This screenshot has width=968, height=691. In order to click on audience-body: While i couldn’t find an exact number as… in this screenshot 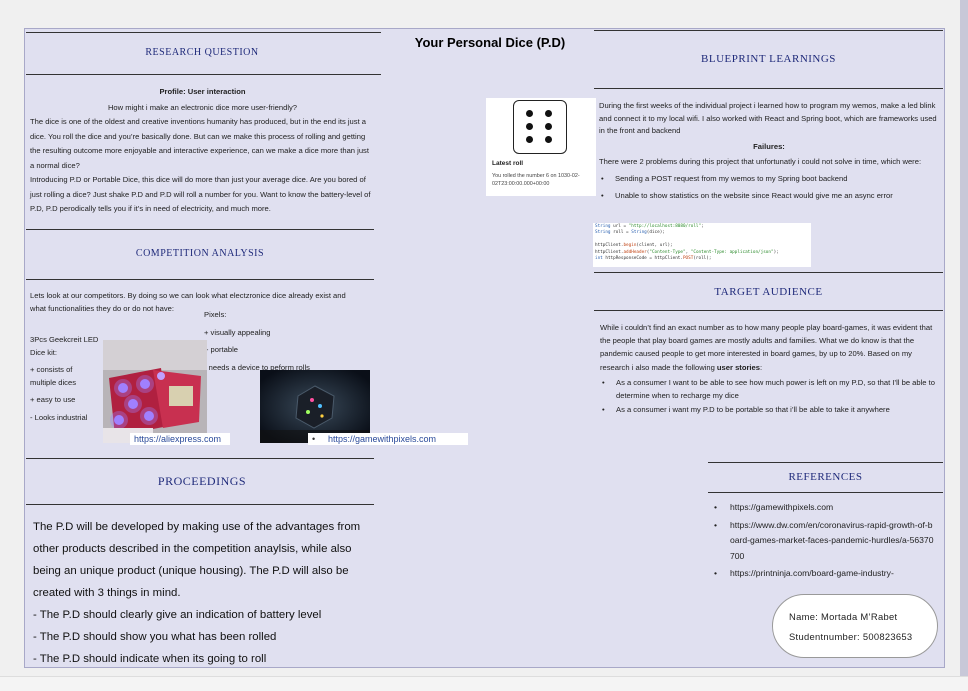, I will do `click(769, 369)`.